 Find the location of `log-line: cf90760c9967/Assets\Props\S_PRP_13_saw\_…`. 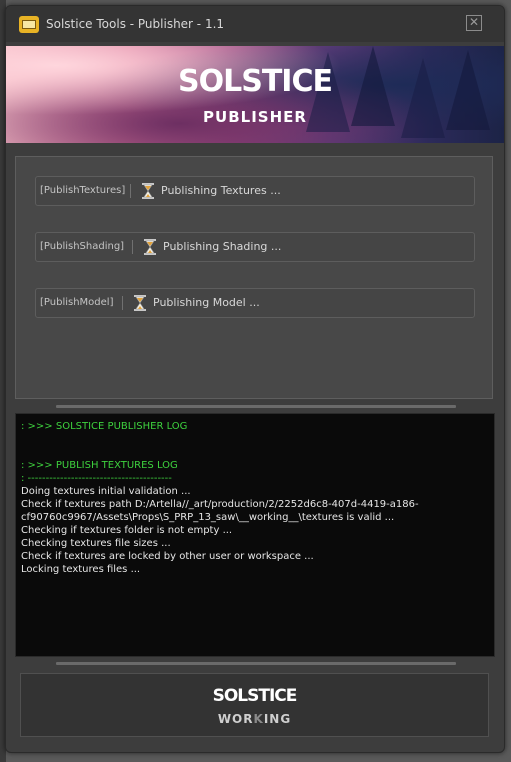

log-line: cf90760c9967/Assets\Props\S_PRP_13_saw\_… is located at coordinates (208, 517).